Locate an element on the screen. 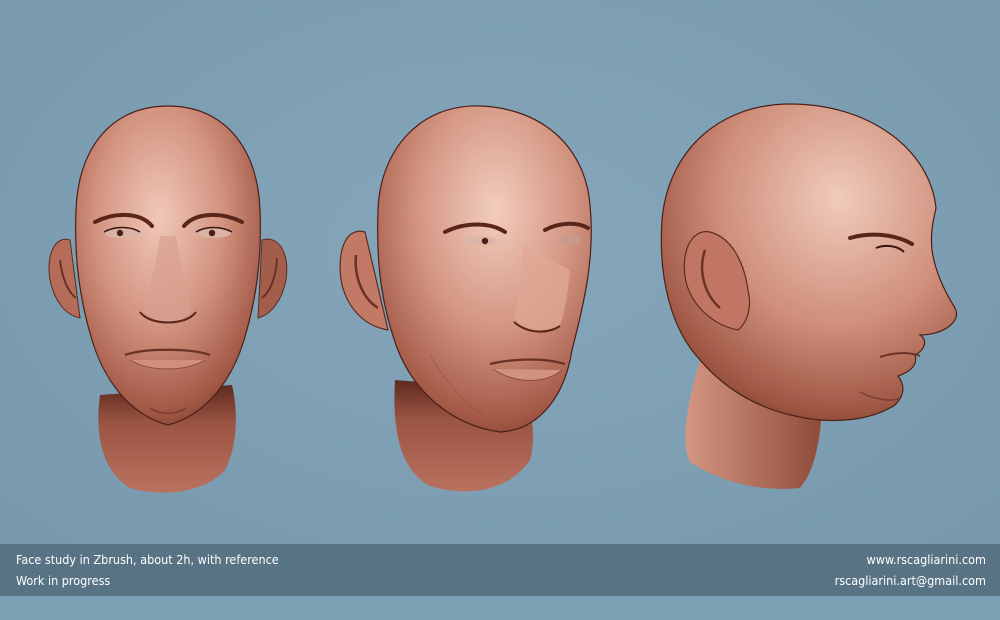  caption-status: Work in progress is located at coordinates (63, 580).